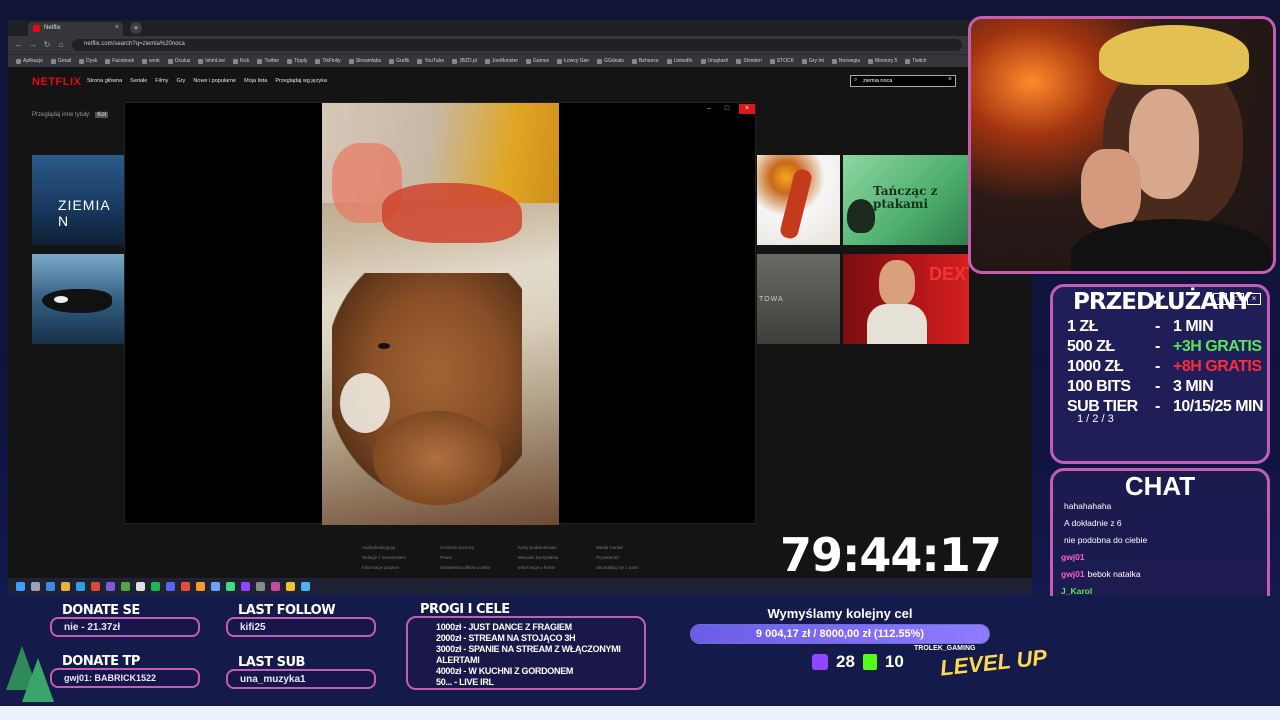 The image size is (1280, 720). Describe the element at coordinates (180, 81) in the screenshot. I see `netflix-nav-item: Gry` at that location.